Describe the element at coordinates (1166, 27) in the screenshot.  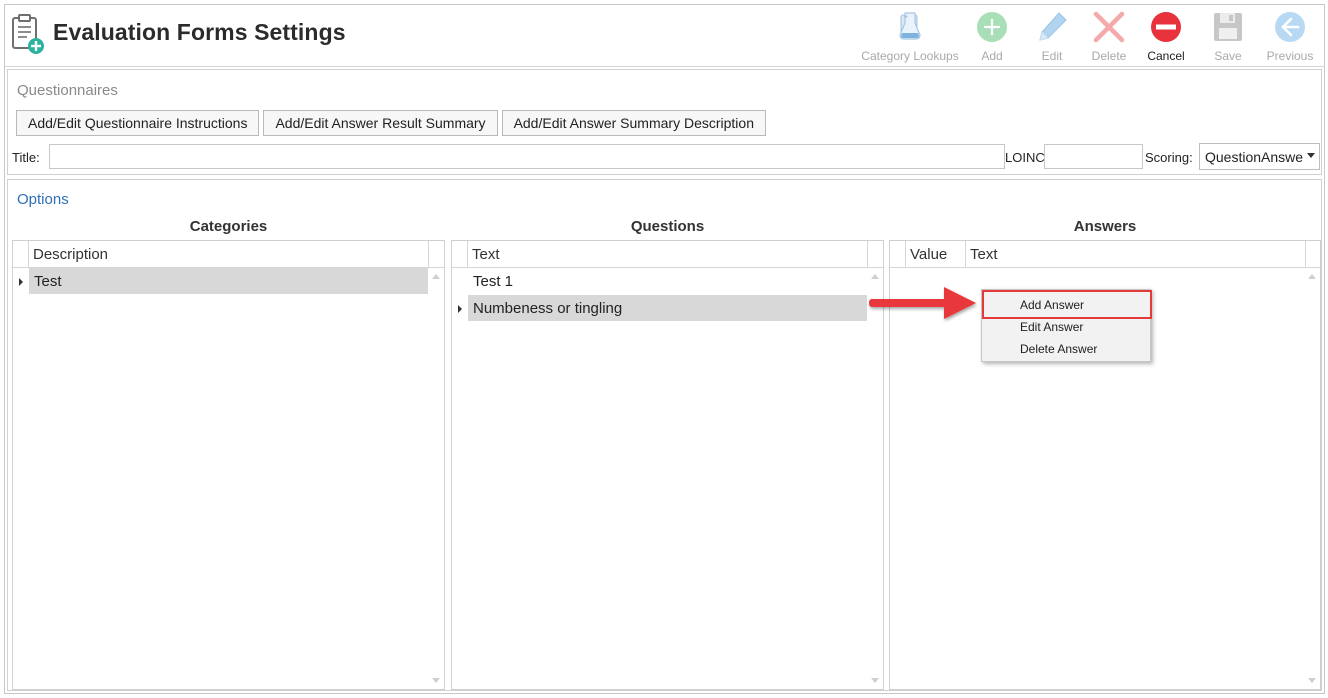
I see `no-entry-icon` at that location.